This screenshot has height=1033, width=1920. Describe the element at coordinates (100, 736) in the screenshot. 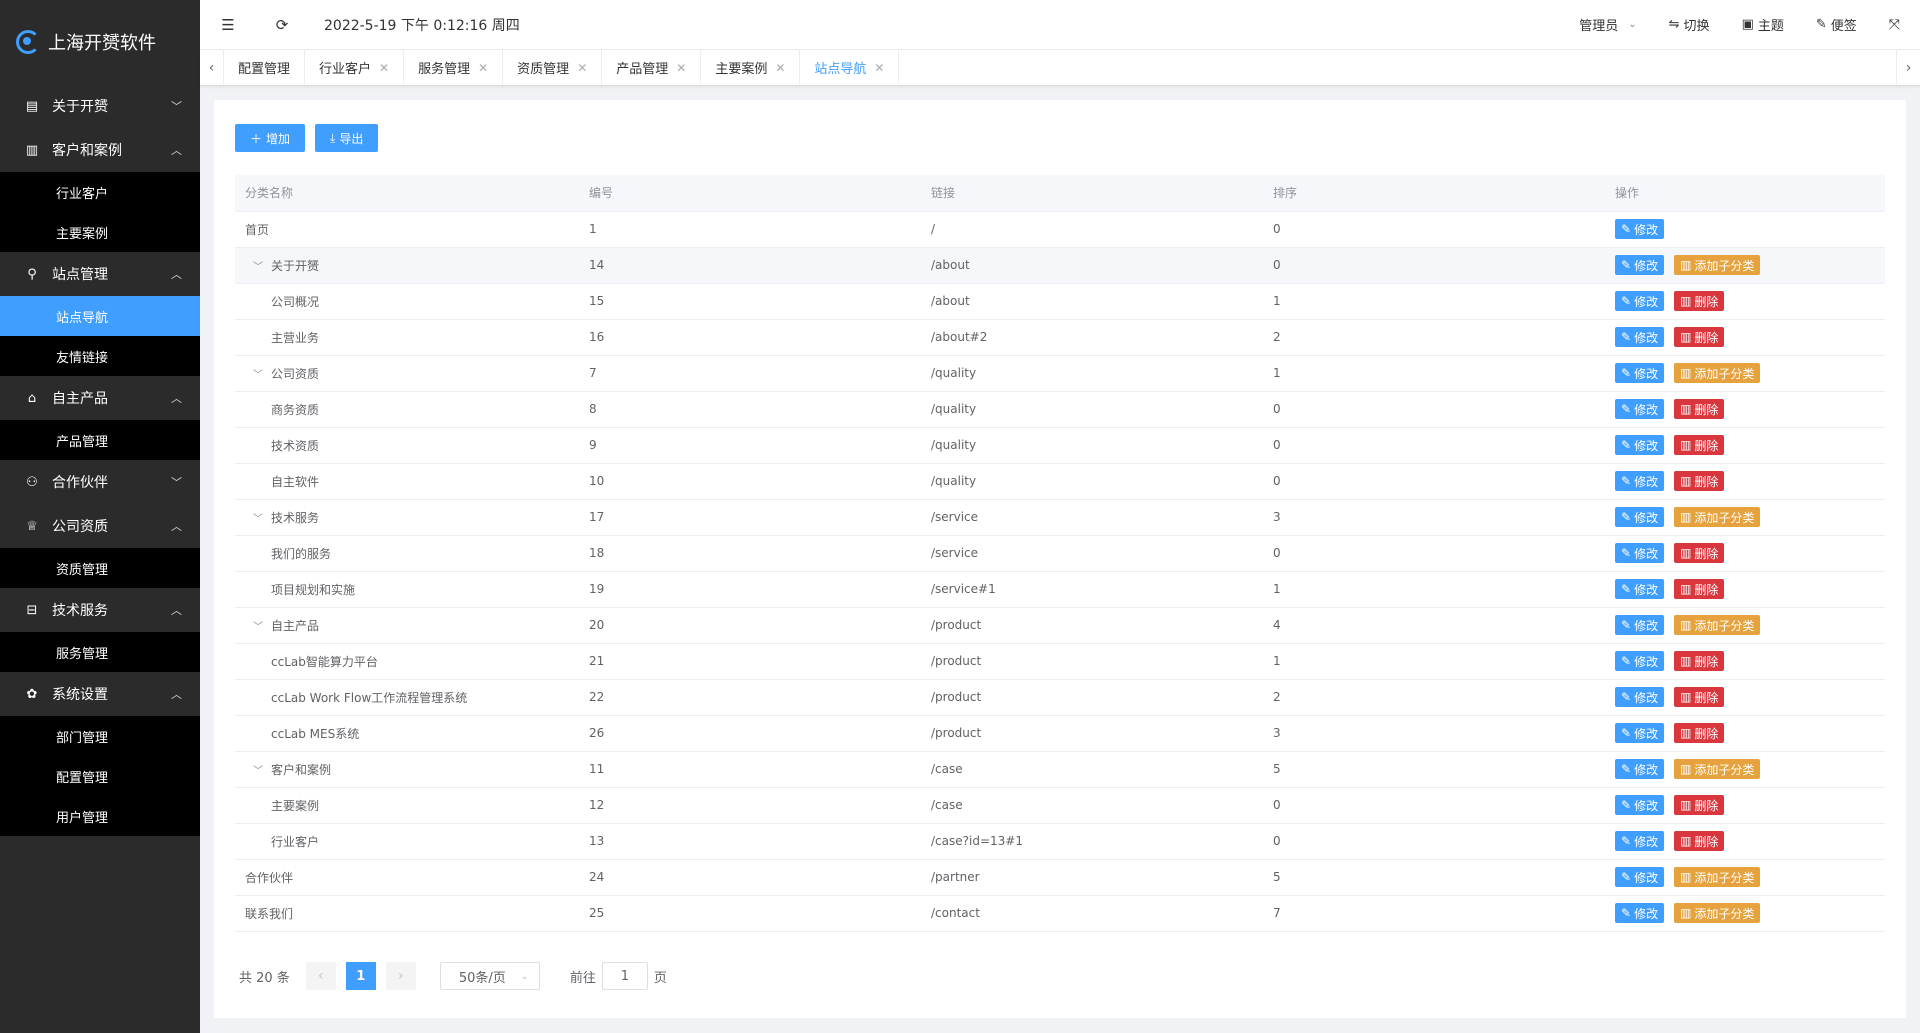

I see `sidebar-item: 部门管理` at that location.